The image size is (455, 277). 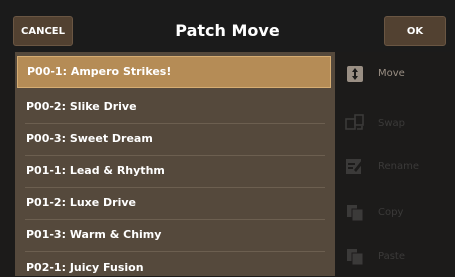 What do you see at coordinates (399, 166) in the screenshot?
I see `rename-label: Rename` at bounding box center [399, 166].